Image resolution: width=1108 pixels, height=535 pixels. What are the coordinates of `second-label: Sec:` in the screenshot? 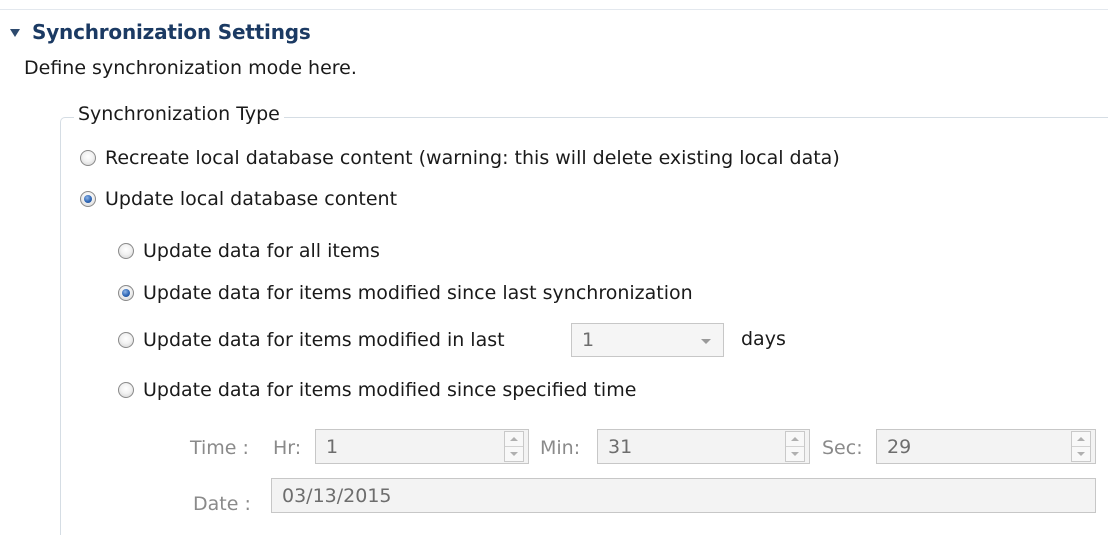 It's located at (842, 448).